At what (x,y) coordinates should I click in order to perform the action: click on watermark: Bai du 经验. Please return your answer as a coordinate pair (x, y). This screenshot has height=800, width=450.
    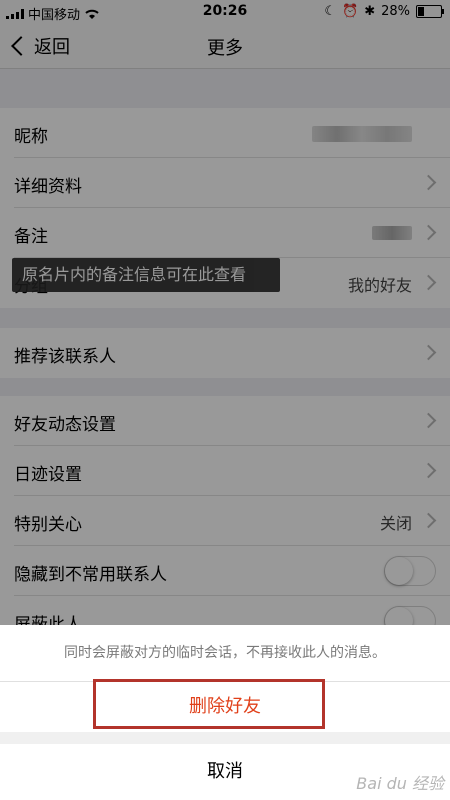
    Looking at the image, I should click on (400, 783).